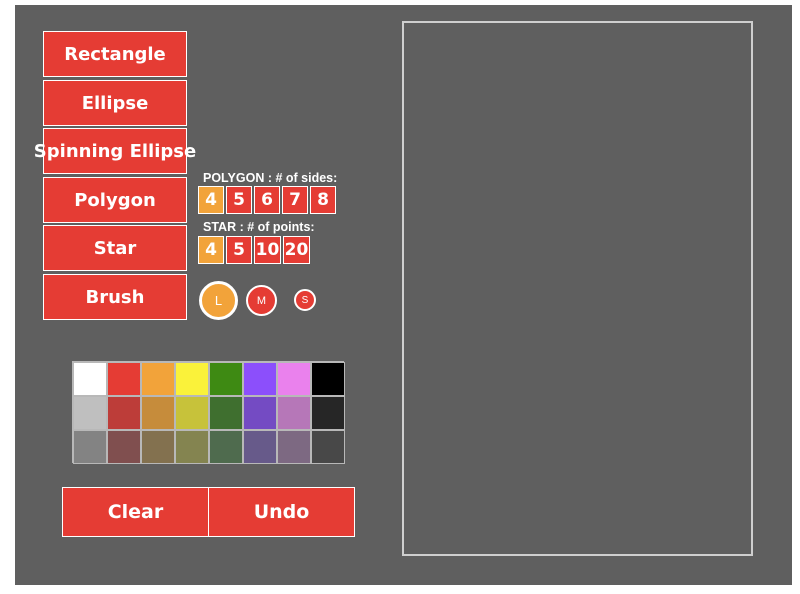 This screenshot has width=800, height=594. I want to click on polygon-sides-options: 45678, so click(268, 200).